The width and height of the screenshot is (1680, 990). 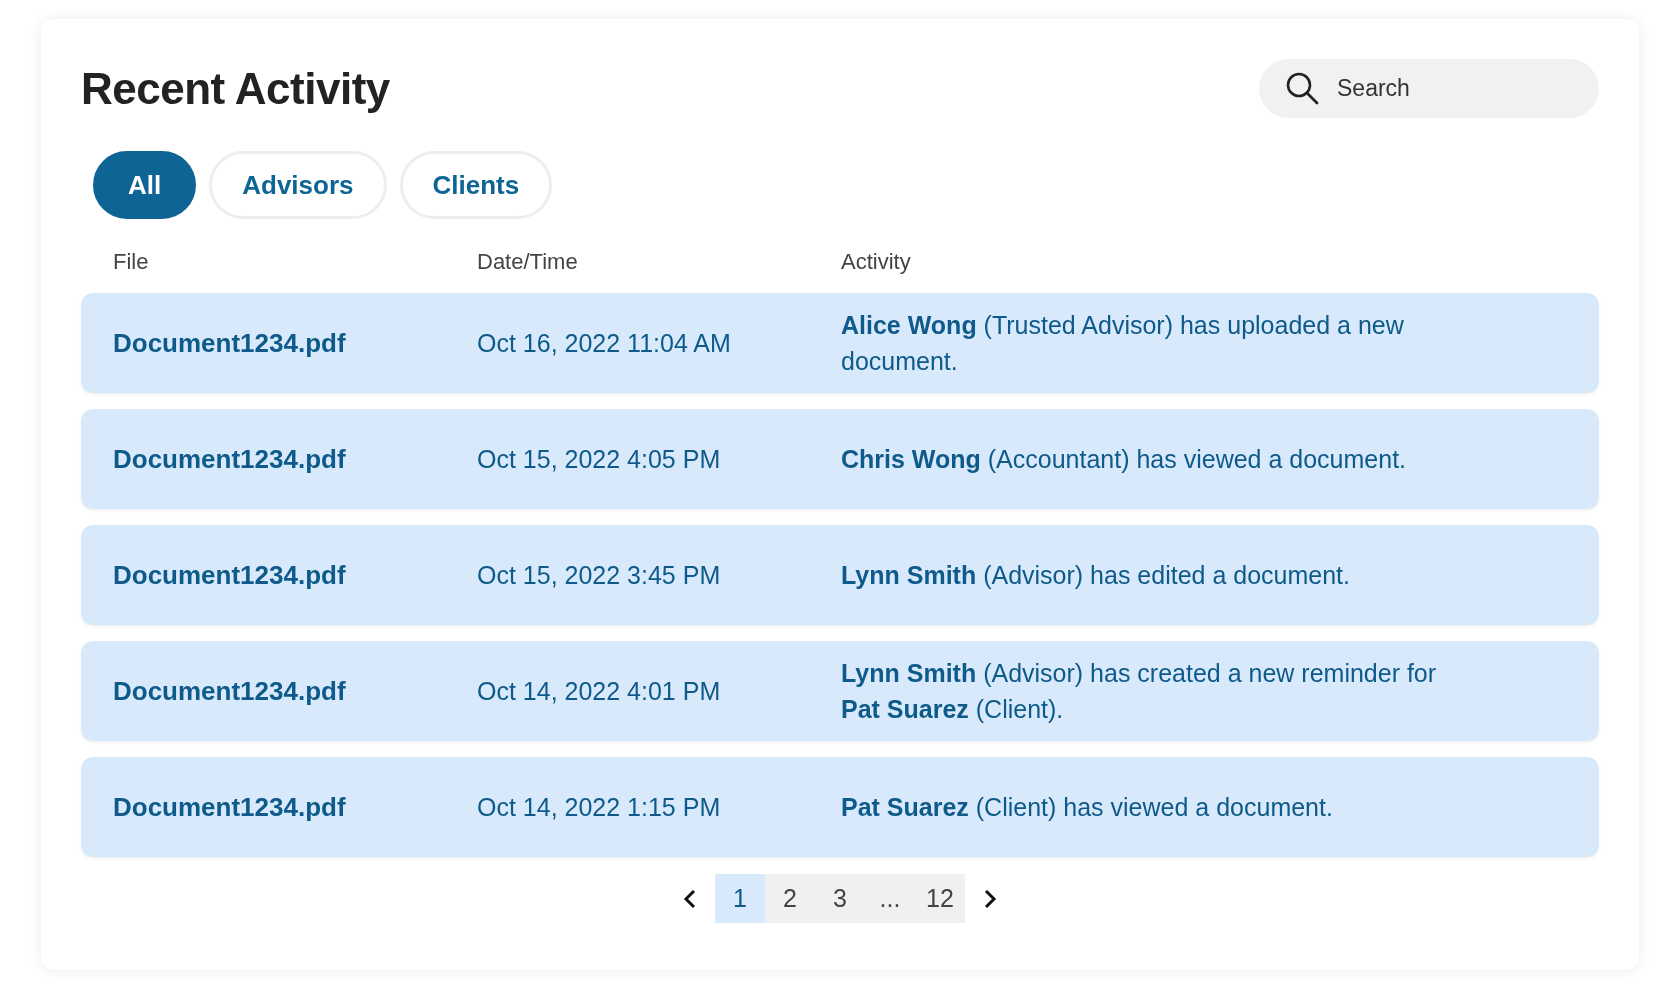 I want to click on activity-row: Document1234.pdf Oct 16, 2022 11:04 AM Alice Wong (Trusted Advisor) has uploaded a new document., so click(x=840, y=343).